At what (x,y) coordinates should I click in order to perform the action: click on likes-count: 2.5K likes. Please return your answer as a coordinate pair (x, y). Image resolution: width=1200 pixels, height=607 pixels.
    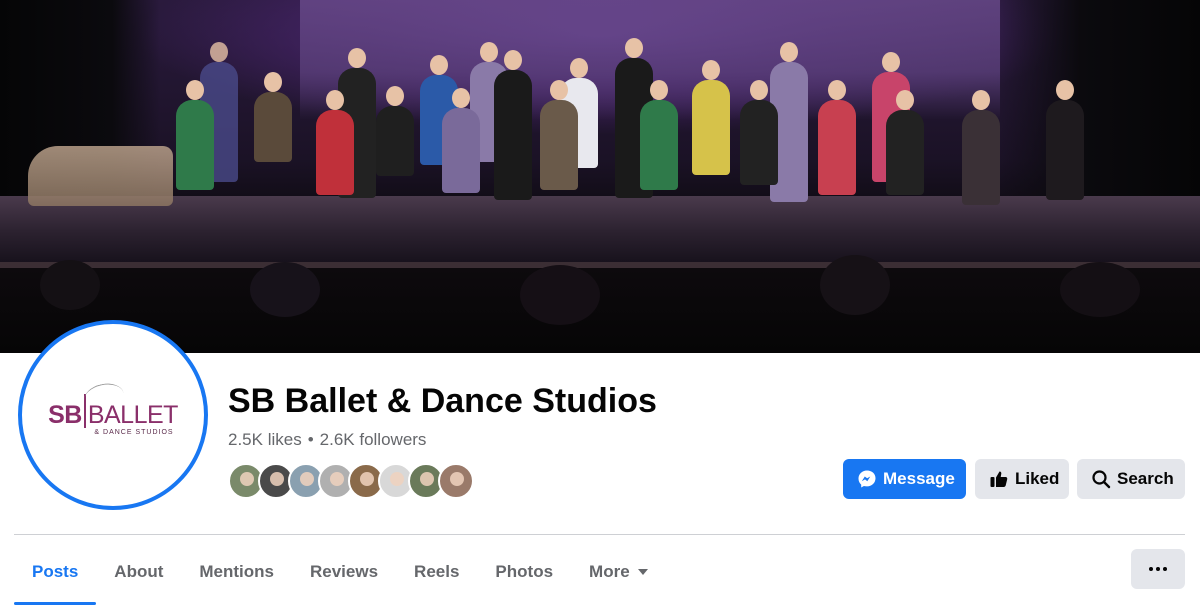
    Looking at the image, I should click on (265, 439).